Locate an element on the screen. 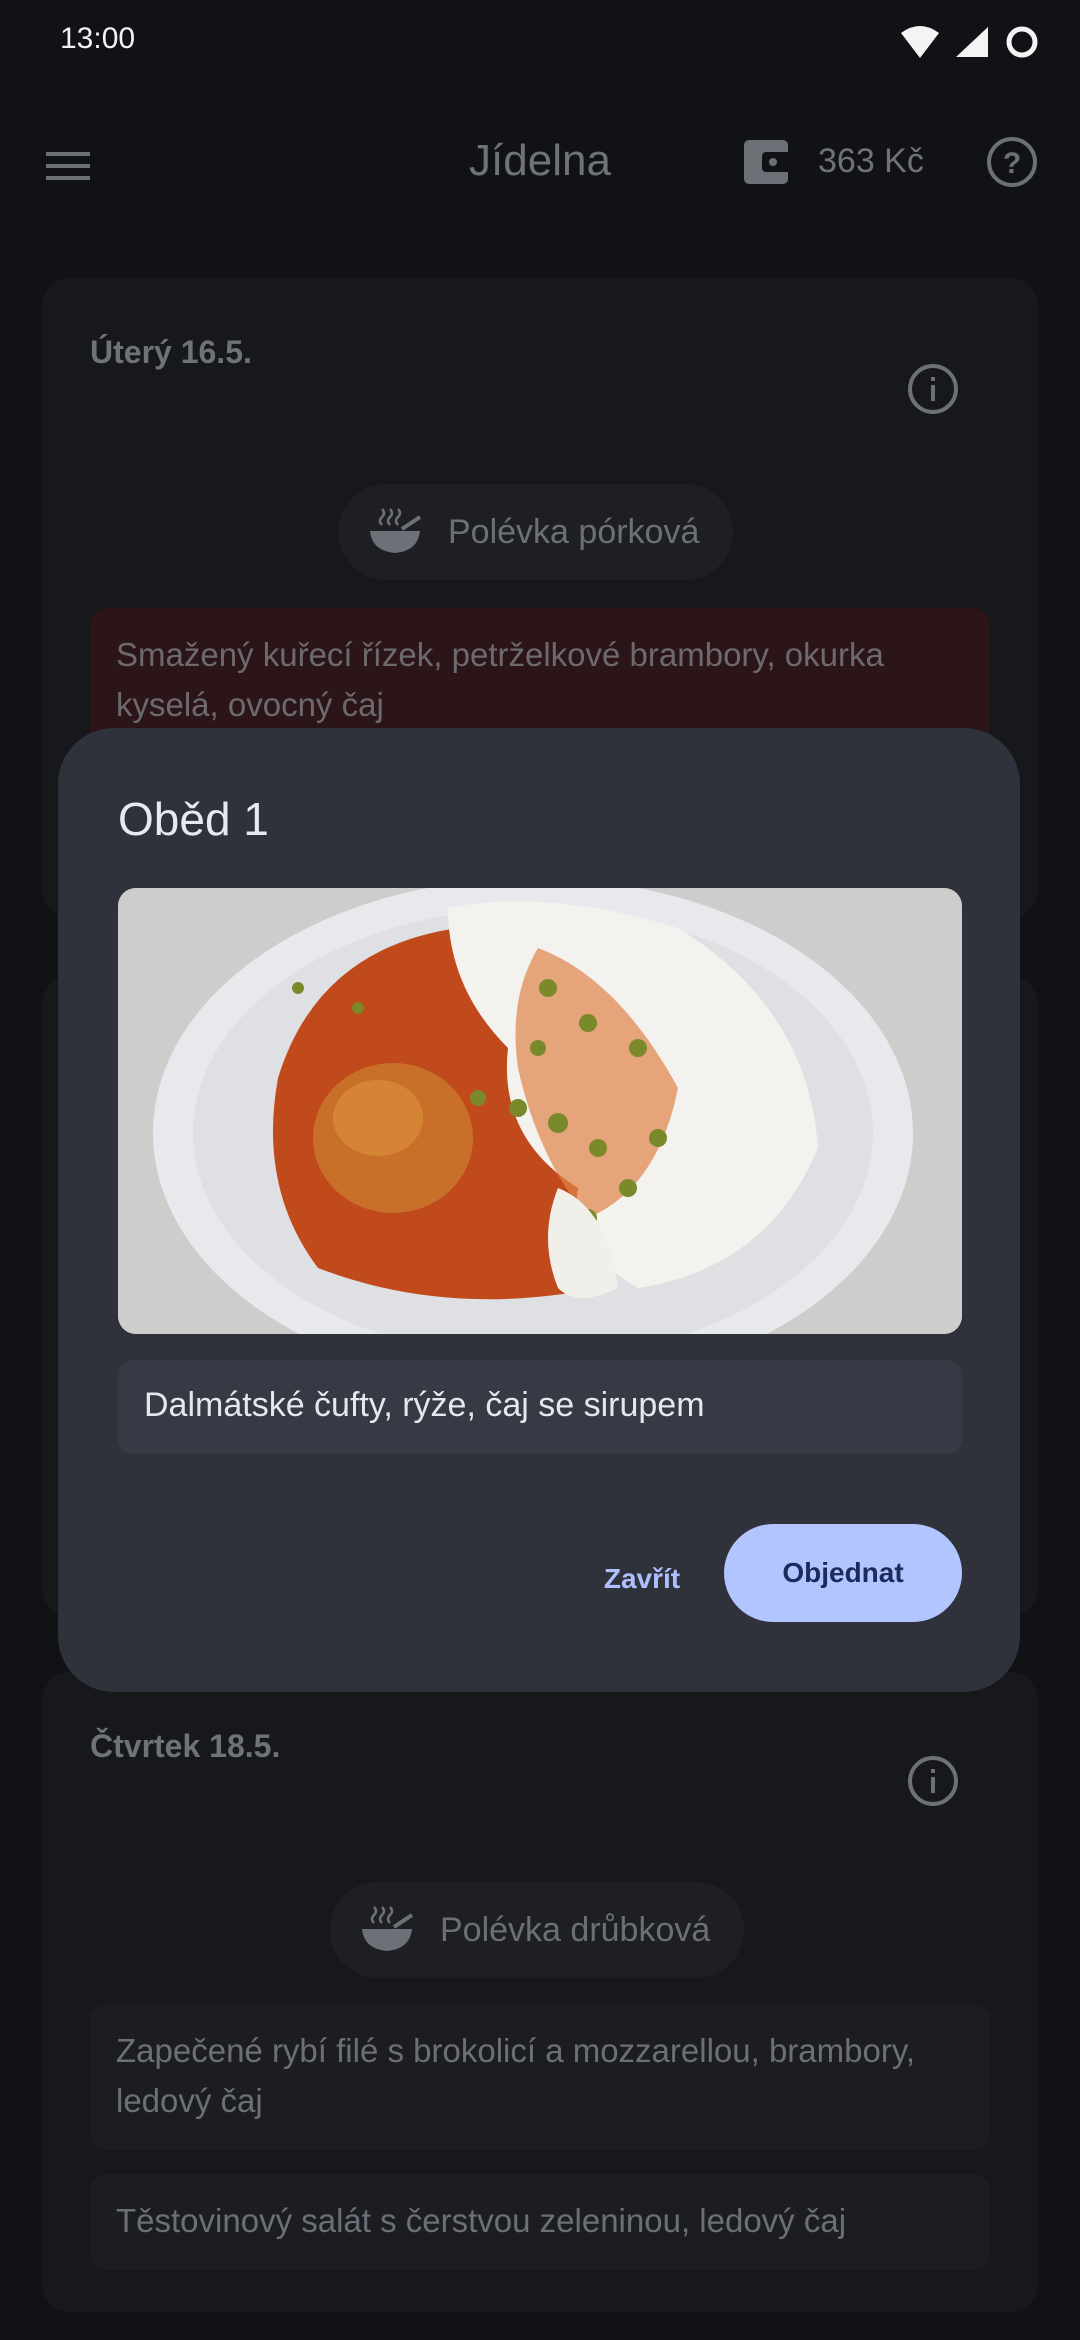 The image size is (1080, 2340). close-button: Zavřít is located at coordinates (642, 1579).